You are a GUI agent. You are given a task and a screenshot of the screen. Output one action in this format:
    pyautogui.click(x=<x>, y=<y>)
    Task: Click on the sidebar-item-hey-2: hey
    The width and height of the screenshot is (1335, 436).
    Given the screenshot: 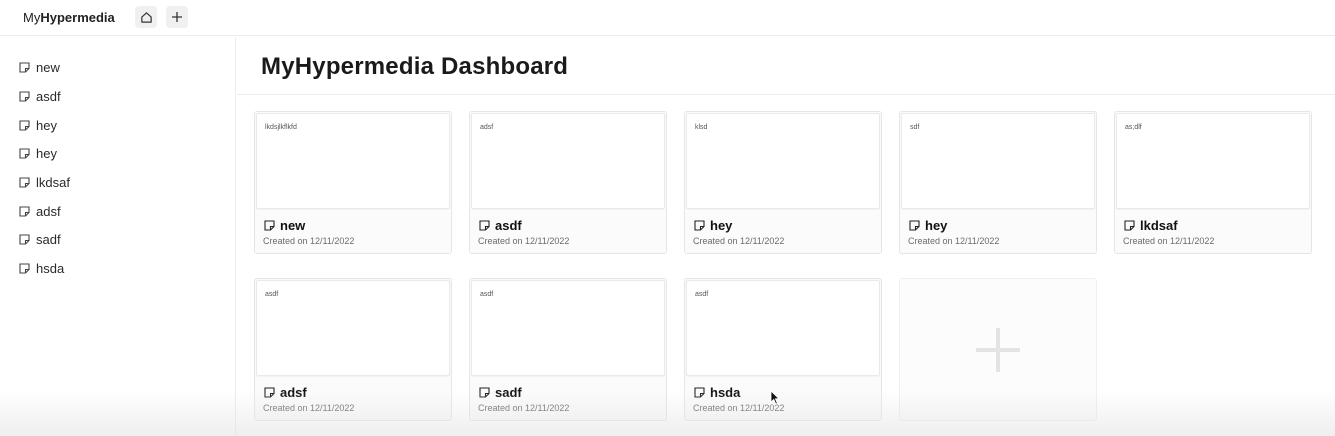 What is the action you would take?
    pyautogui.click(x=38, y=153)
    